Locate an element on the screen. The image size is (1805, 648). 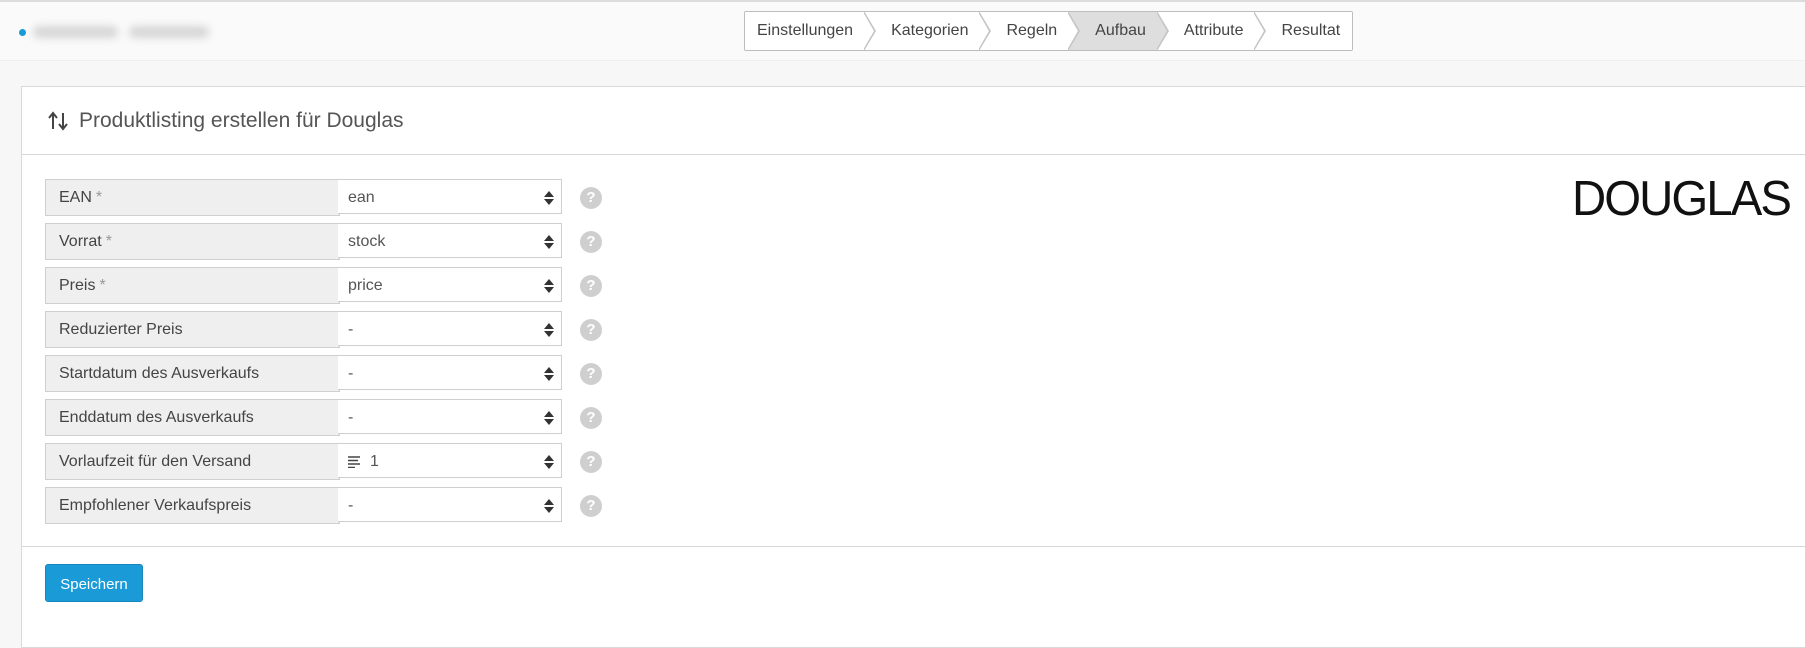
field-select-empfohlener-verkaufspreis: - is located at coordinates (450, 504).